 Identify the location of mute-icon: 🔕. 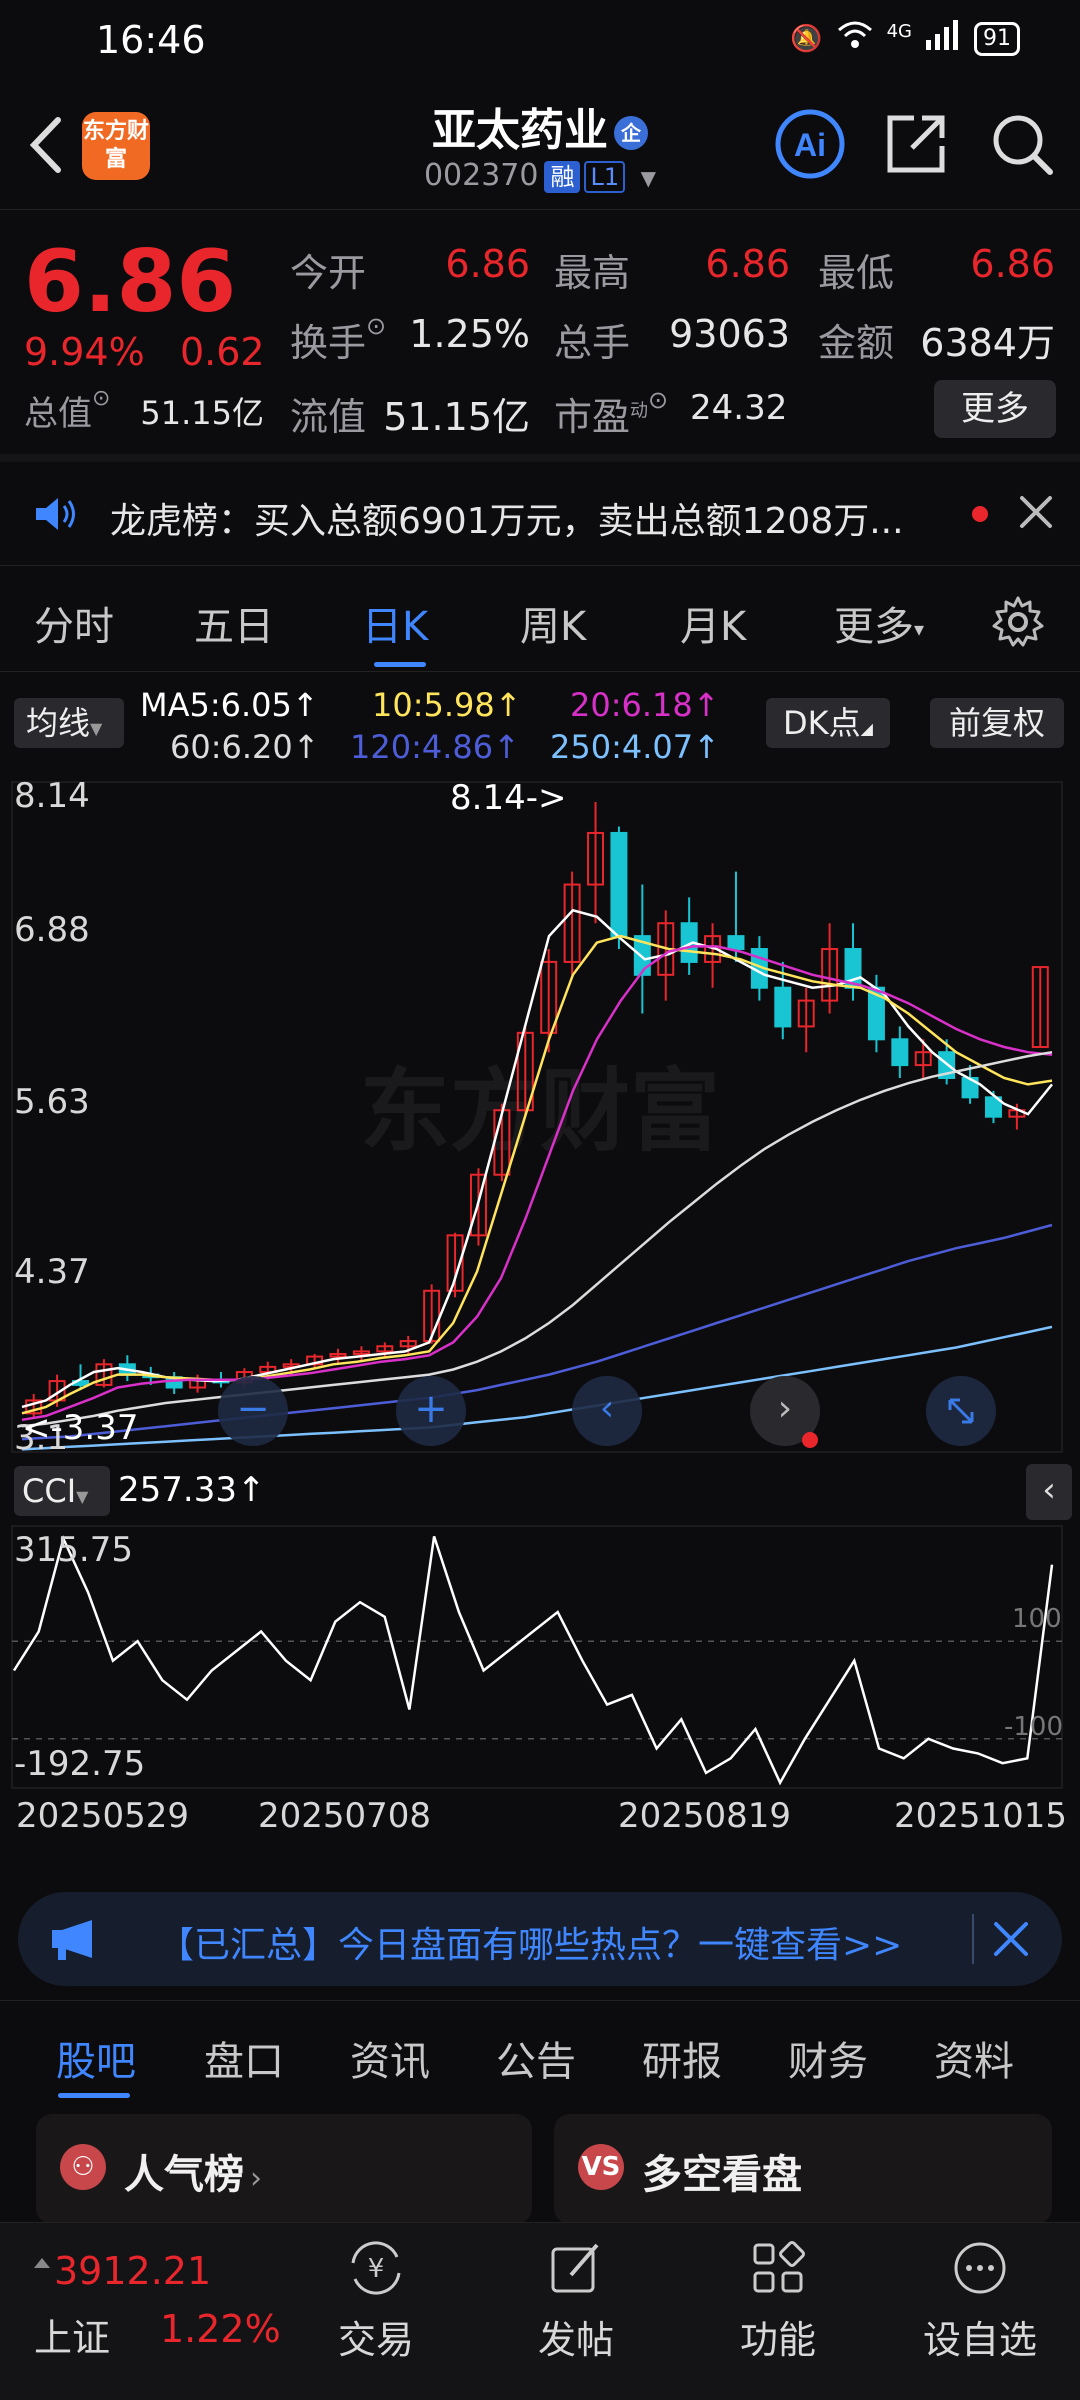
(806, 38).